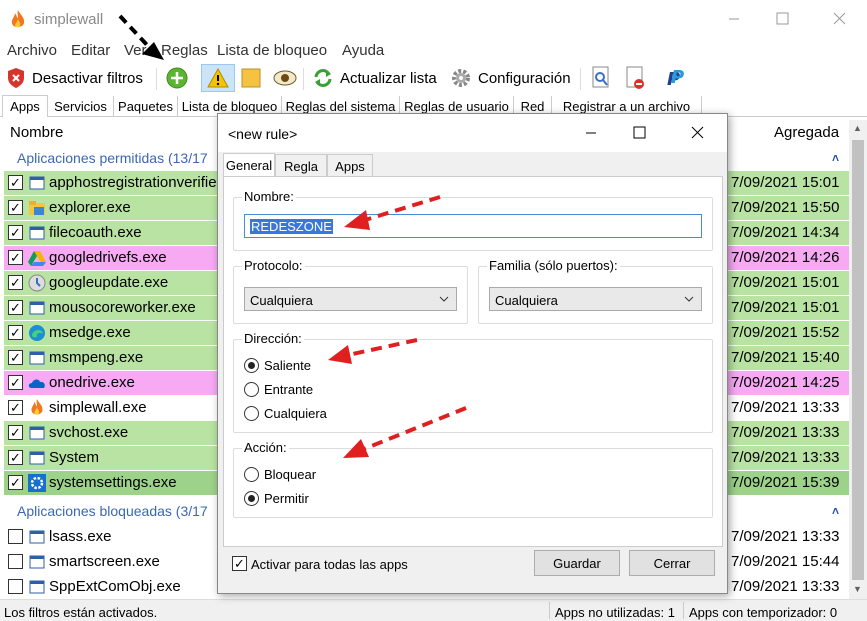 This screenshot has height=621, width=867. What do you see at coordinates (135, 50) in the screenshot?
I see `menu-ver: Ver` at bounding box center [135, 50].